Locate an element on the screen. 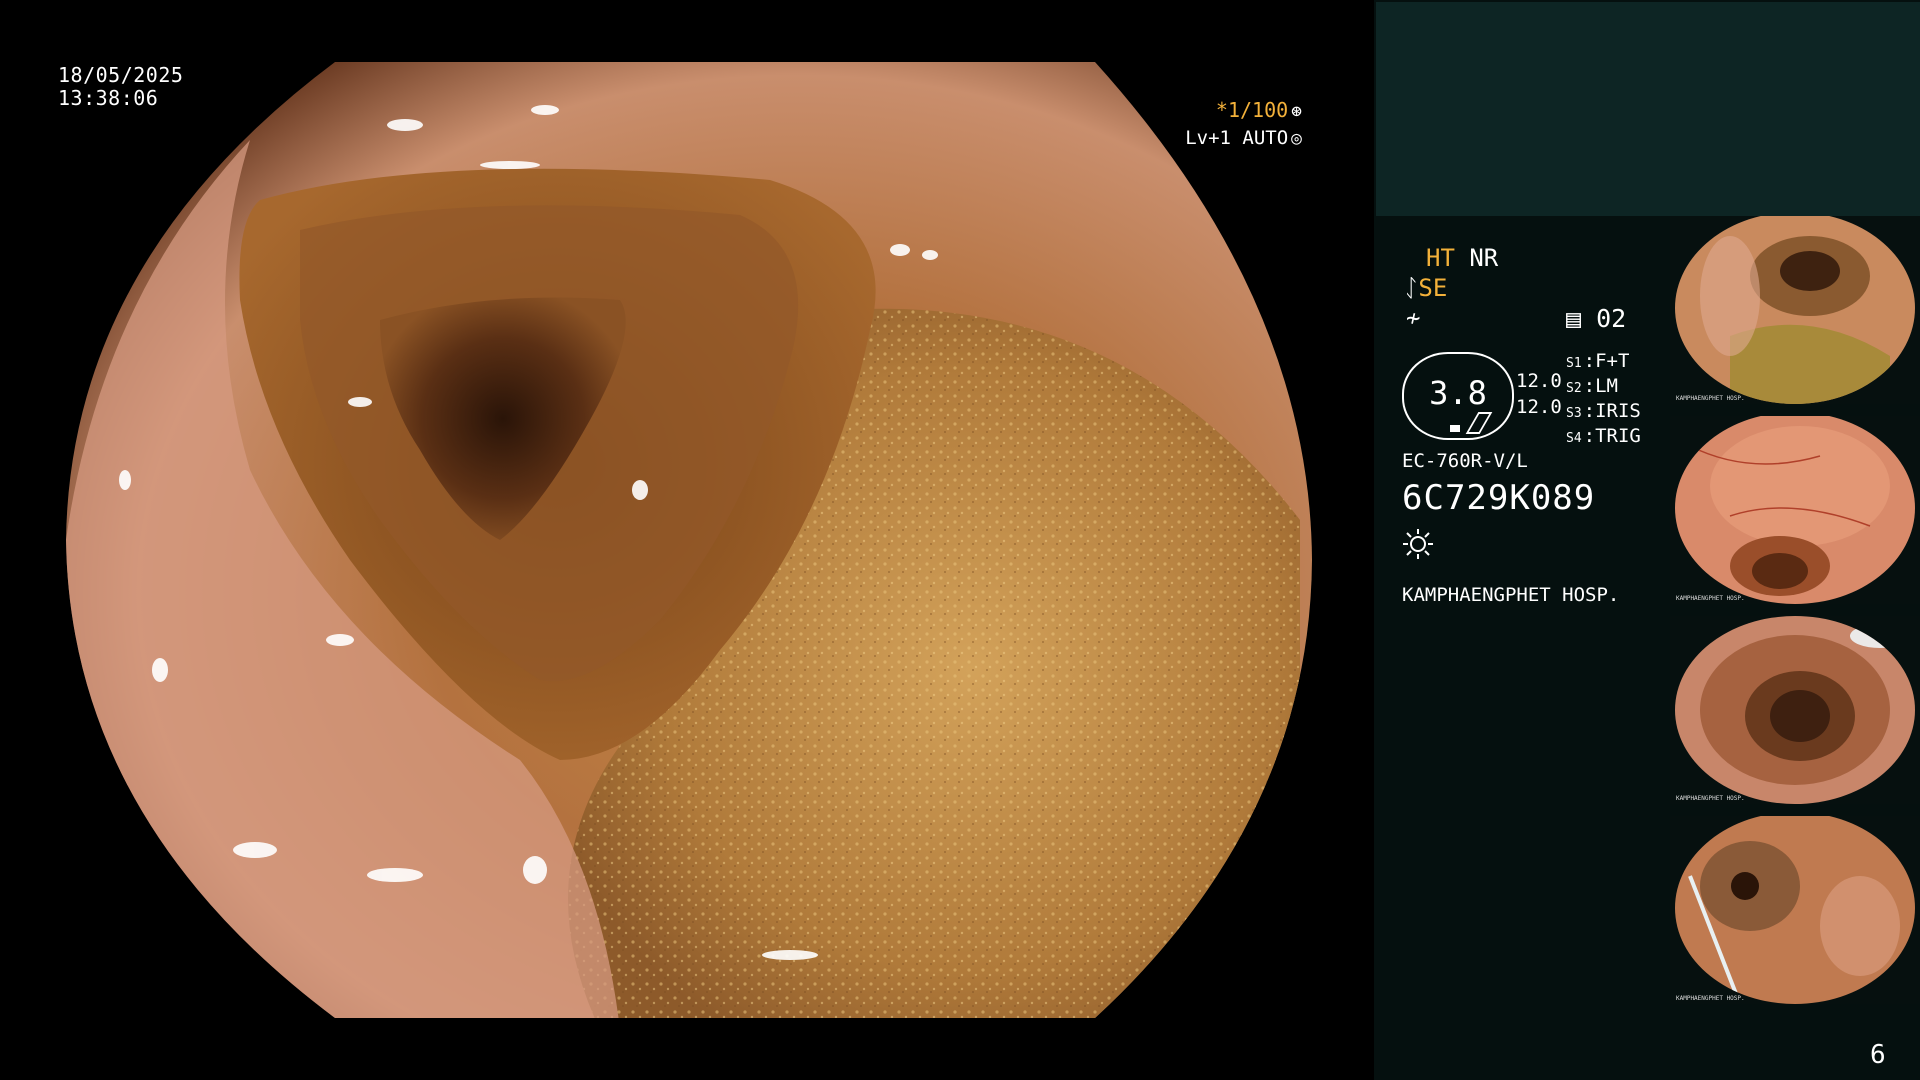 The image size is (1920, 1080). value-one: 12.0 is located at coordinates (1539, 381).